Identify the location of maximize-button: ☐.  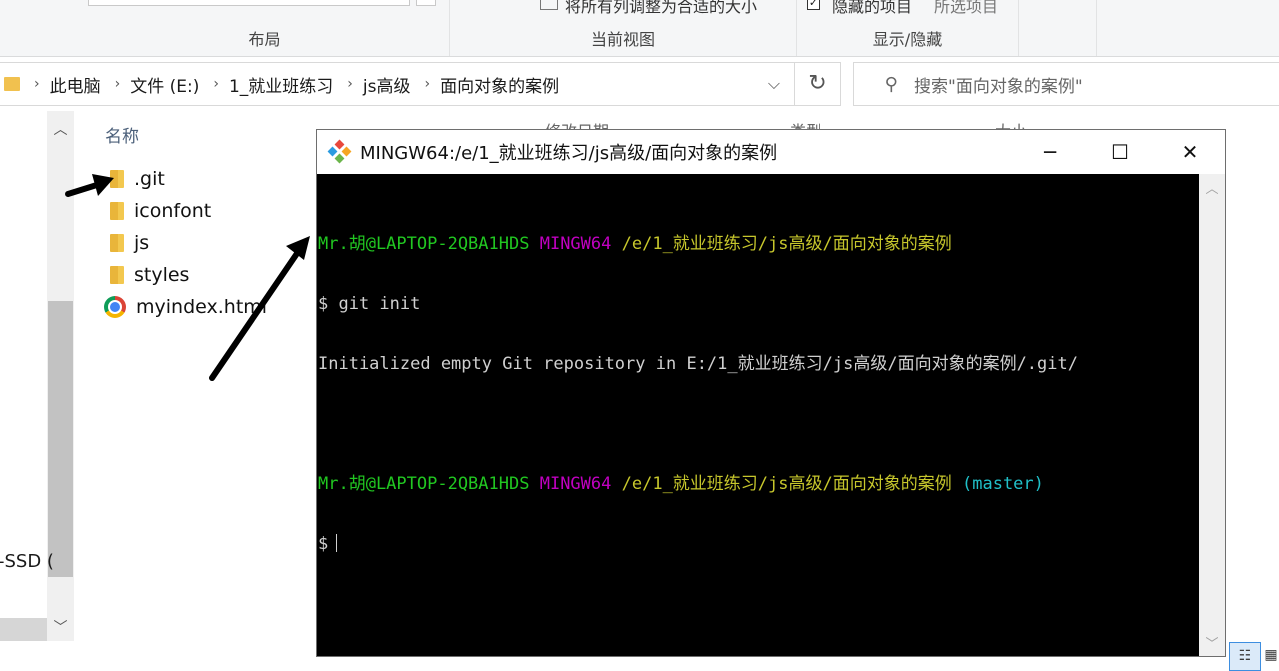
(1120, 152).